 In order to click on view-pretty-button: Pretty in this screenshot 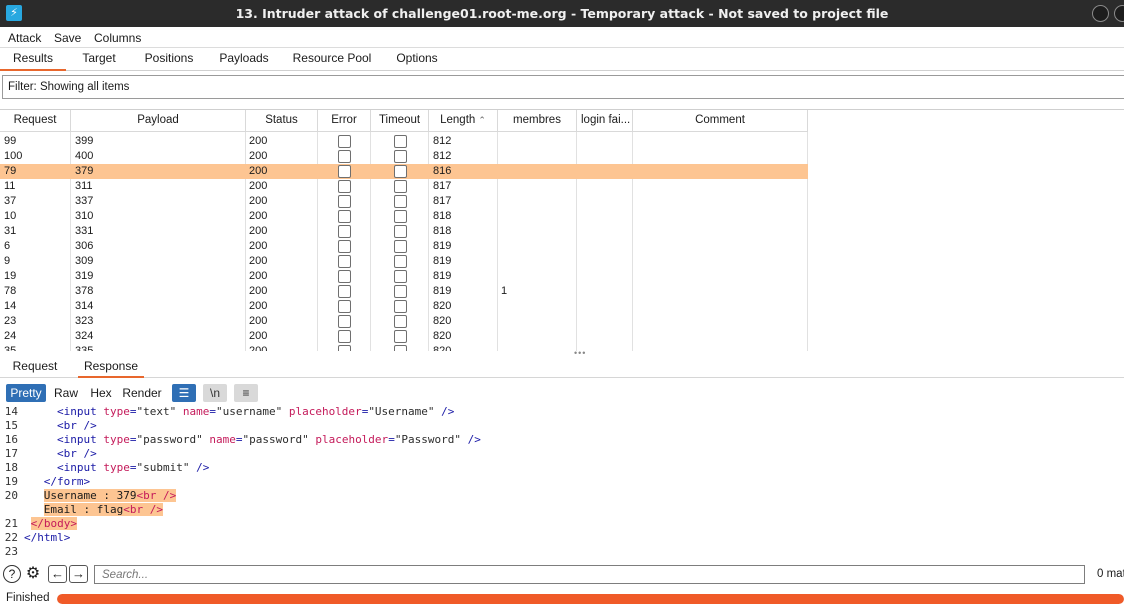, I will do `click(26, 393)`.